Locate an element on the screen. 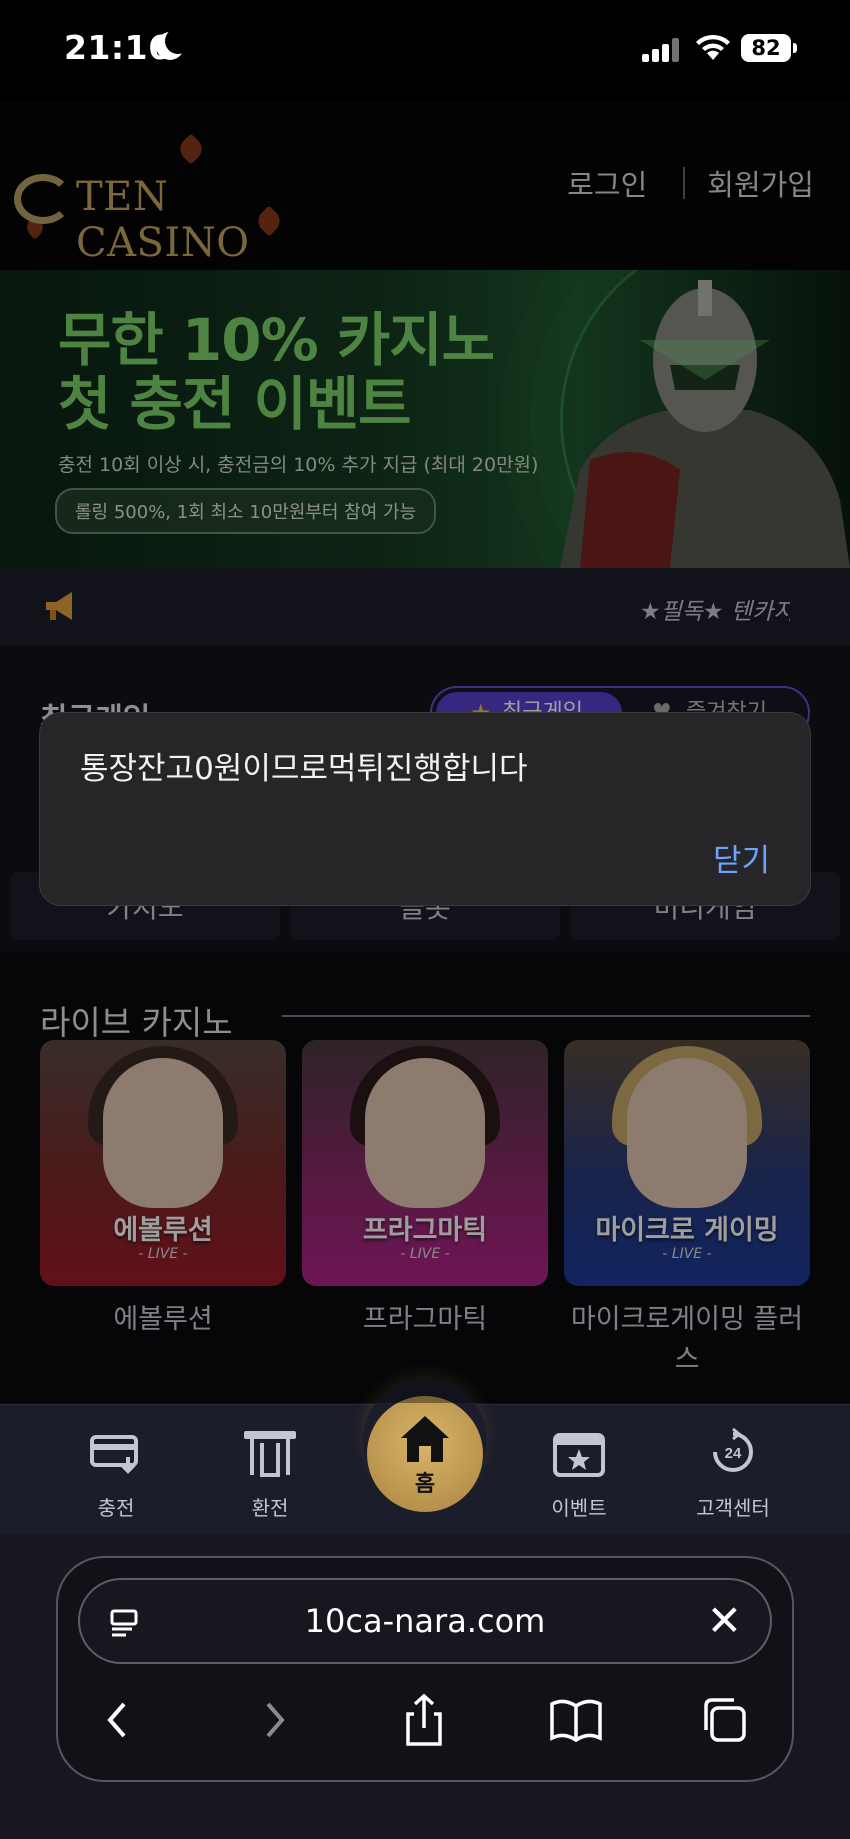 The width and height of the screenshot is (850, 1839). nav-item-withdraw: 환전 is located at coordinates (270, 1474).